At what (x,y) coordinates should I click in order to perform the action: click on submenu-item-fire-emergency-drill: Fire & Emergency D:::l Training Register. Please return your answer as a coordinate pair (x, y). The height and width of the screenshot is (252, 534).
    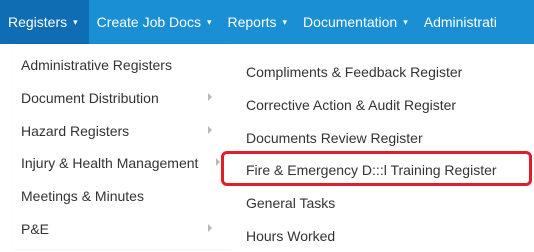
    Looking at the image, I should click on (382, 170).